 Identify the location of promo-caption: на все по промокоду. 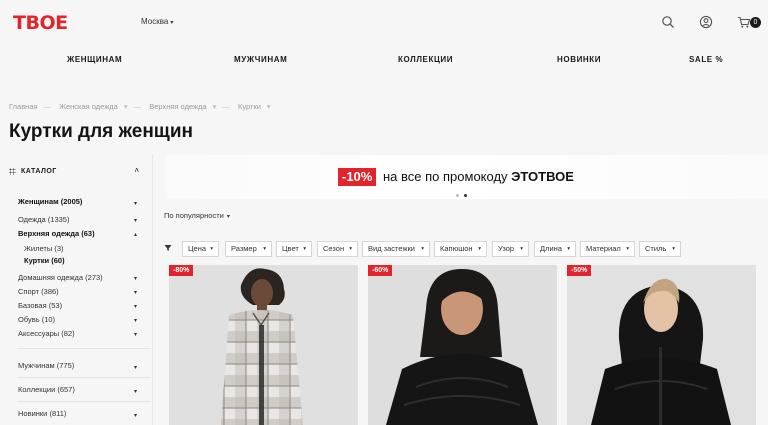
(445, 176).